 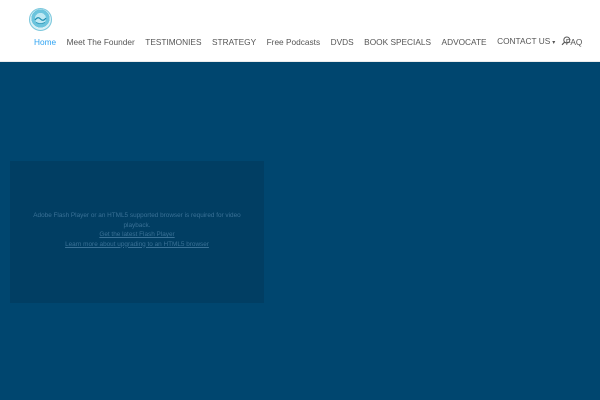 What do you see at coordinates (397, 42) in the screenshot?
I see `nav-item-book-specials: BOOK SPECIALS` at bounding box center [397, 42].